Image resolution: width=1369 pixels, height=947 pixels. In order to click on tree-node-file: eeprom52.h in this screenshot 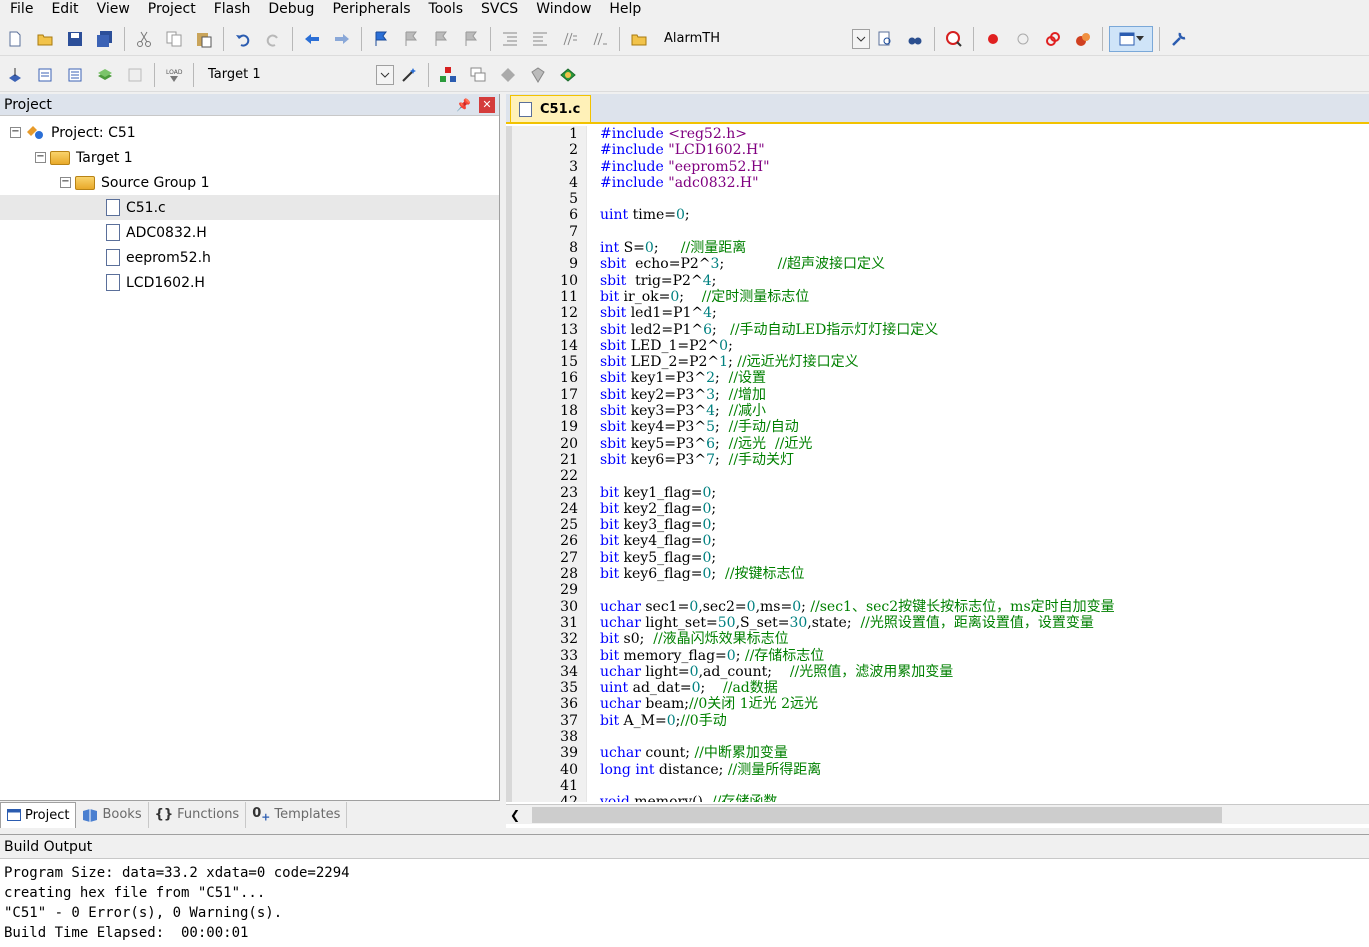, I will do `click(249, 257)`.